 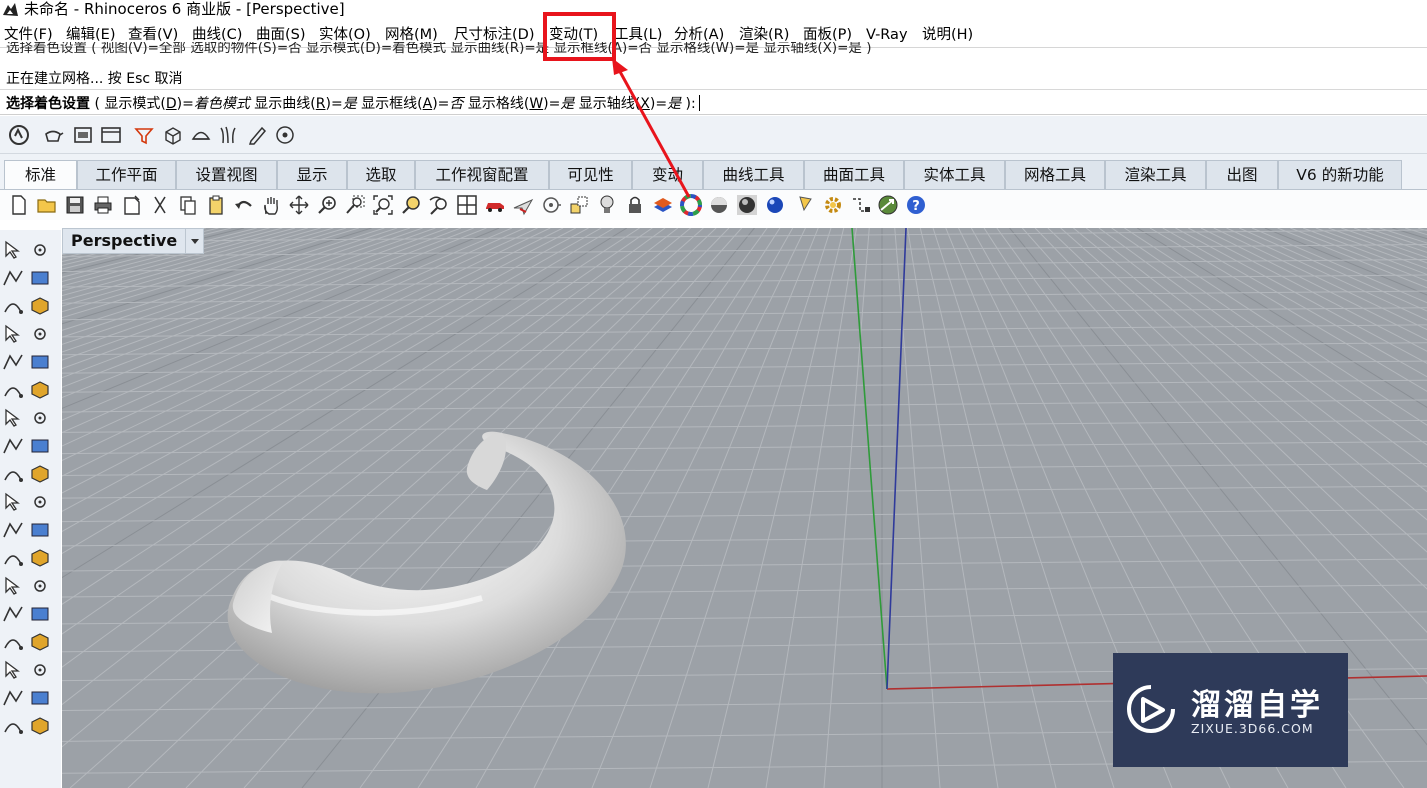 What do you see at coordinates (854, 174) in the screenshot?
I see `tab-surface-tools: 曲面工具` at bounding box center [854, 174].